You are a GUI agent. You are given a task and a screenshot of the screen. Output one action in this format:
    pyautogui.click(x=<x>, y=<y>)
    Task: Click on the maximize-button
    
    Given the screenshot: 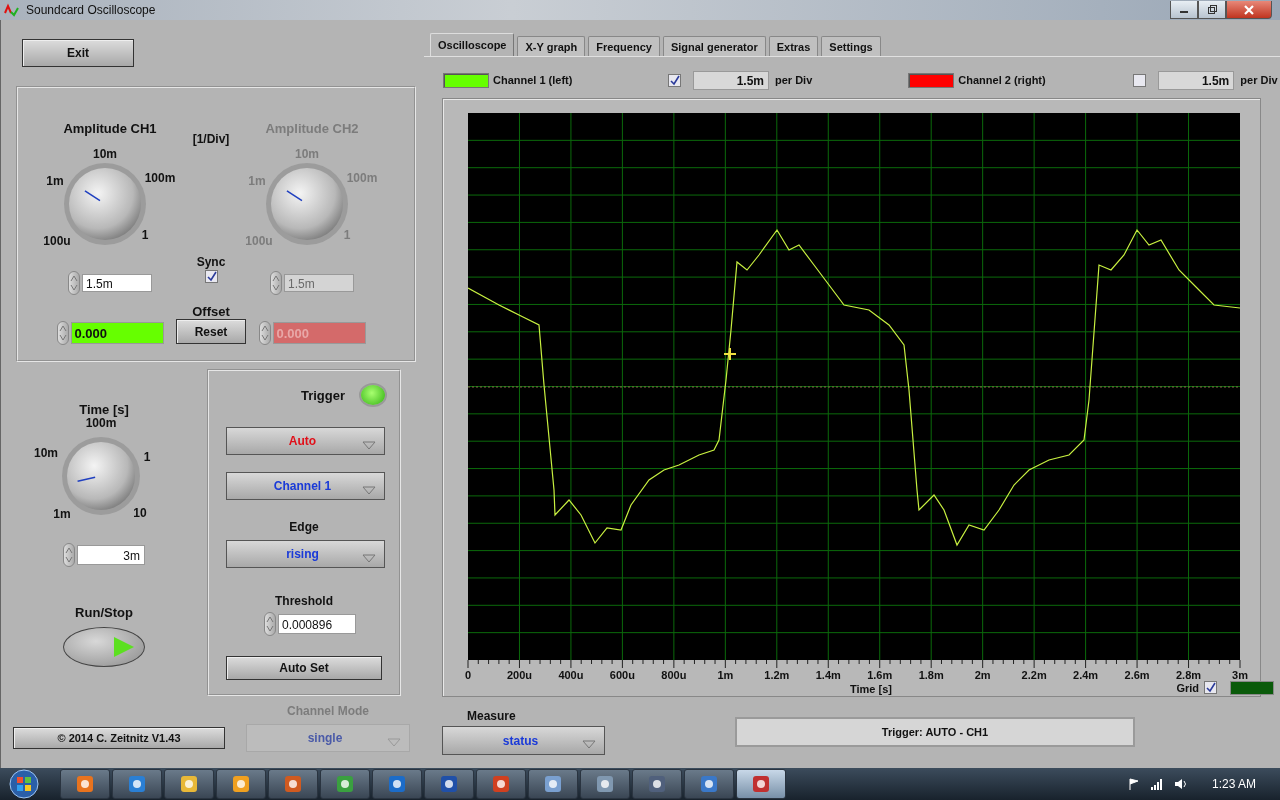 What is the action you would take?
    pyautogui.click(x=1212, y=10)
    